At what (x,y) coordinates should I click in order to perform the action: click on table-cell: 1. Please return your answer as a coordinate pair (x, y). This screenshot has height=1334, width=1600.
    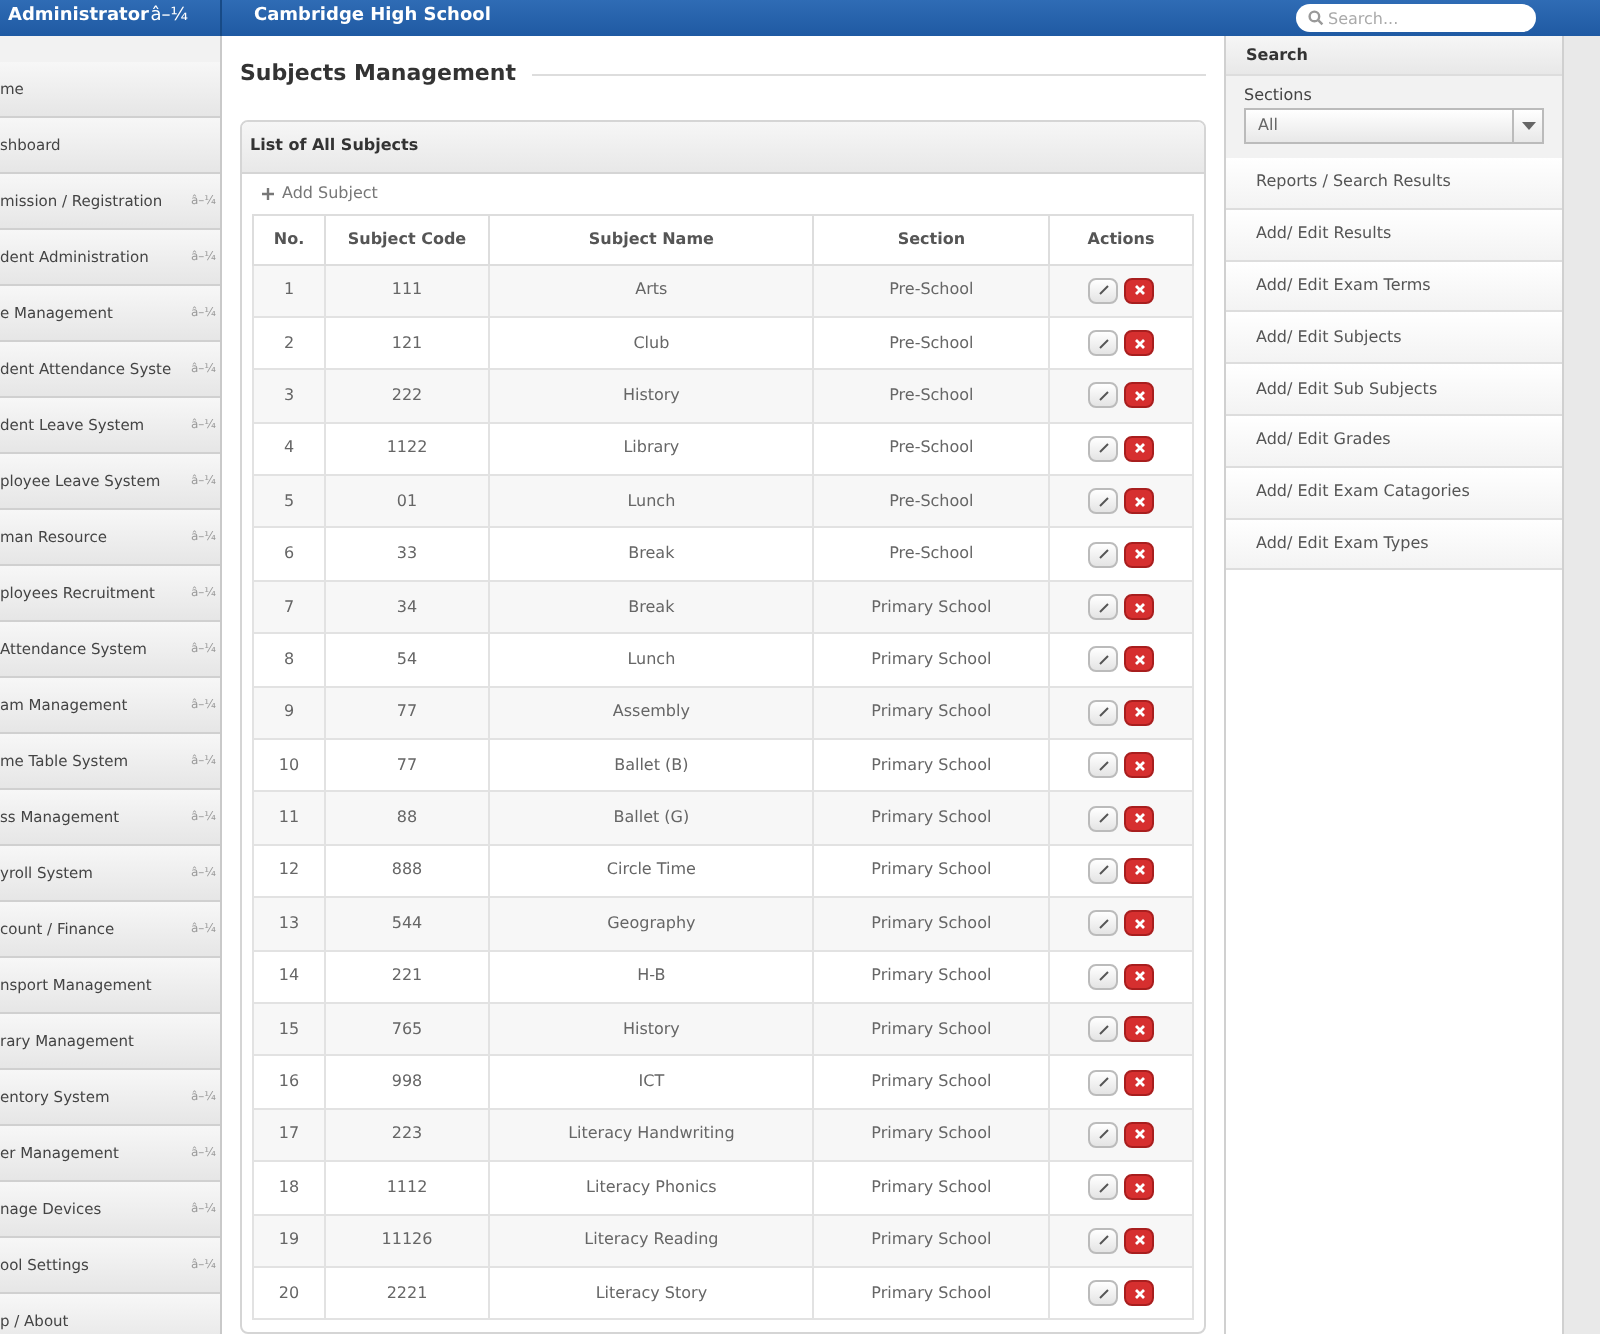
    Looking at the image, I should click on (289, 290).